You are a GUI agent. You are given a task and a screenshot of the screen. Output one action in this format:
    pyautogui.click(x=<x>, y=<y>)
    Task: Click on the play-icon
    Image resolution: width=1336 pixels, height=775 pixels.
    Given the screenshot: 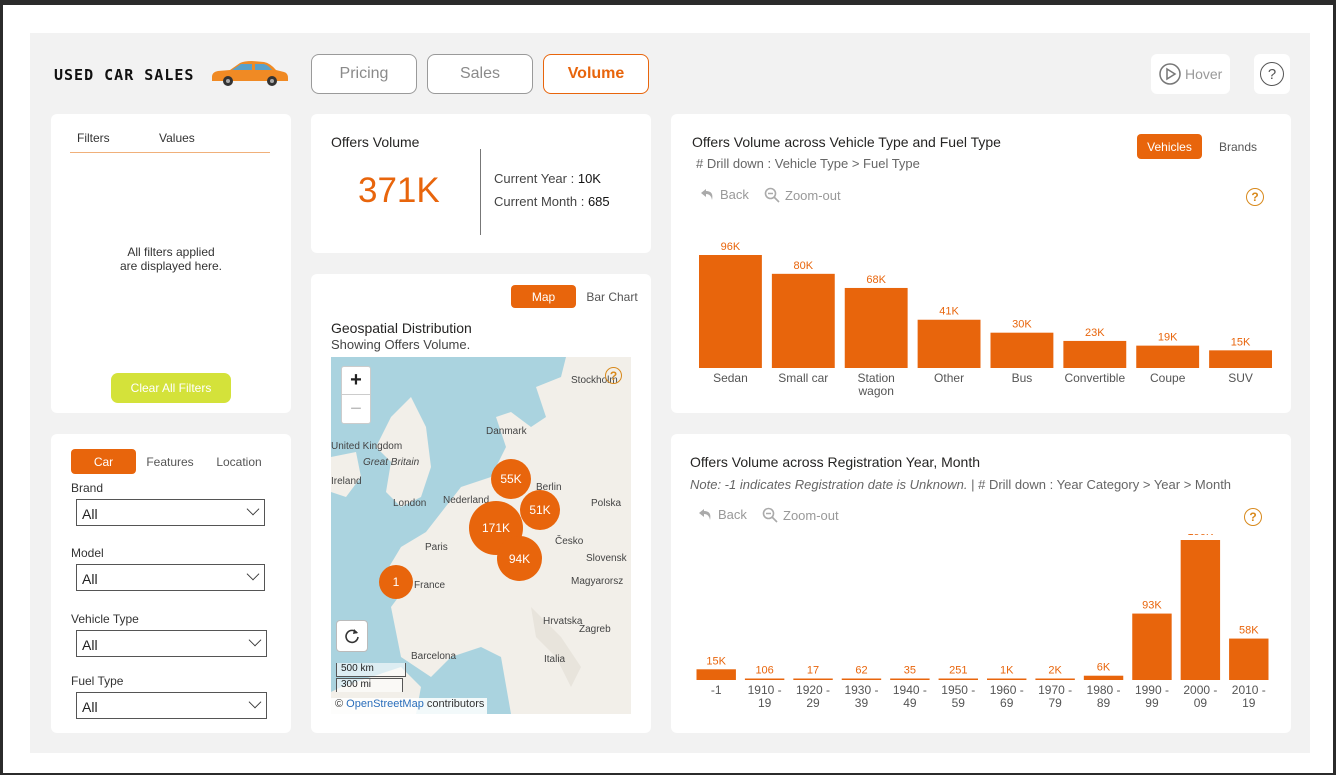 What is the action you would take?
    pyautogui.click(x=1170, y=74)
    